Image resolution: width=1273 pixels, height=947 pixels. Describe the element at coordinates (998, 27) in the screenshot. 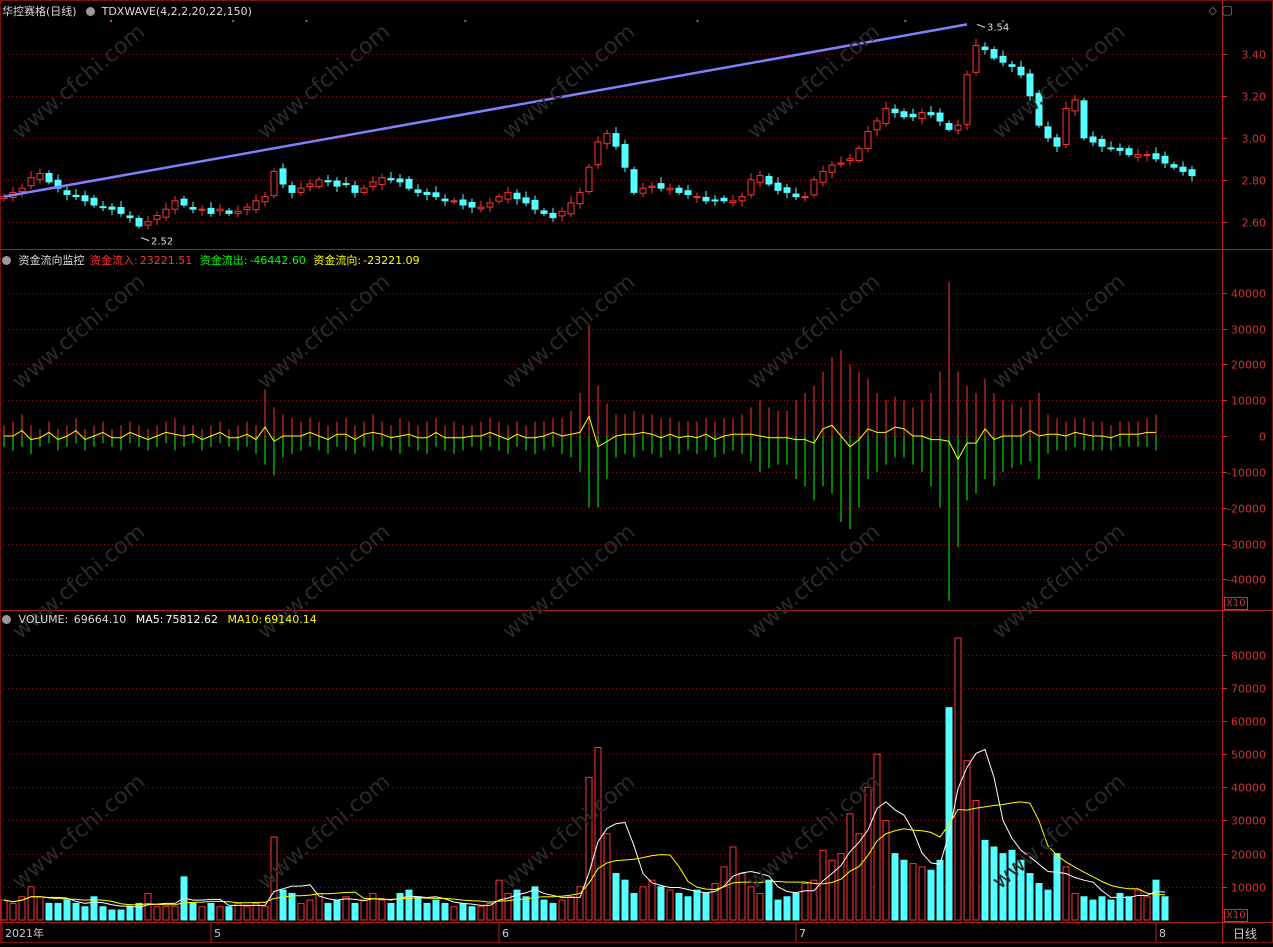

I see `high-price-annotation: 3.54` at that location.